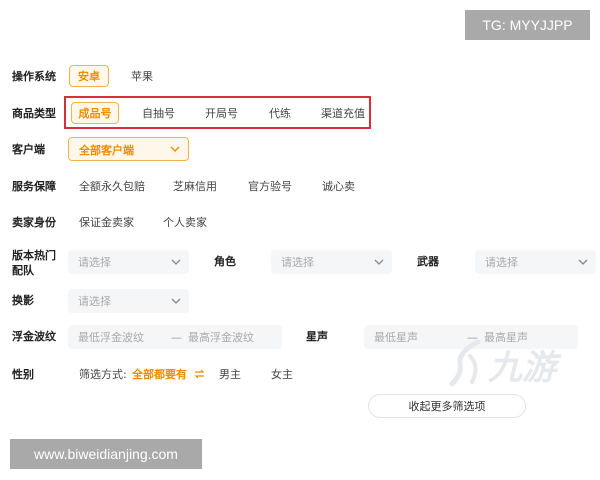 The width and height of the screenshot is (600, 480). I want to click on service-option-full-refund: 全额永久包赔, so click(112, 187).